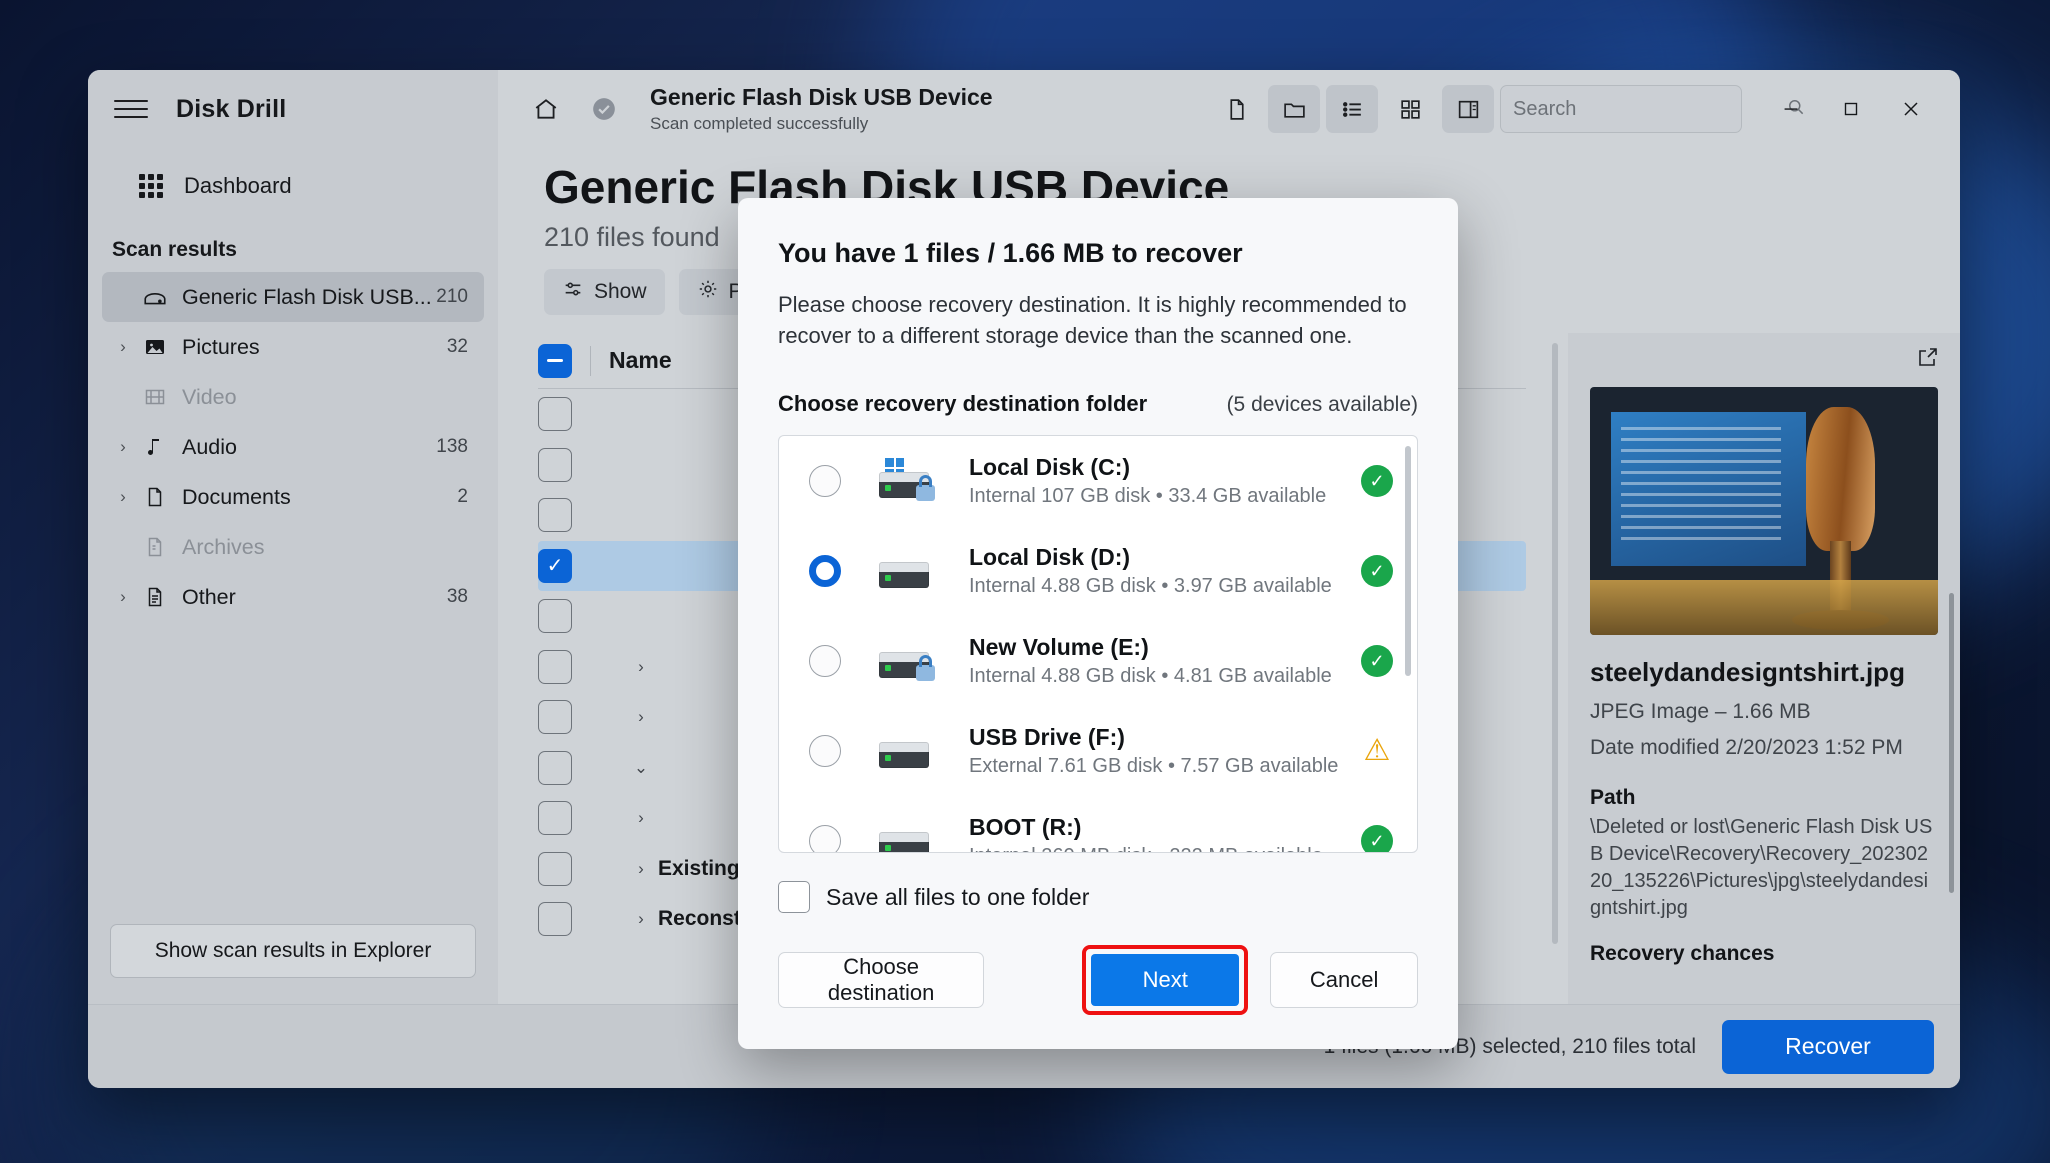 Image resolution: width=2050 pixels, height=1163 pixels. Describe the element at coordinates (1322, 405) in the screenshot. I see `devices-available-count: (5 devices available)` at that location.